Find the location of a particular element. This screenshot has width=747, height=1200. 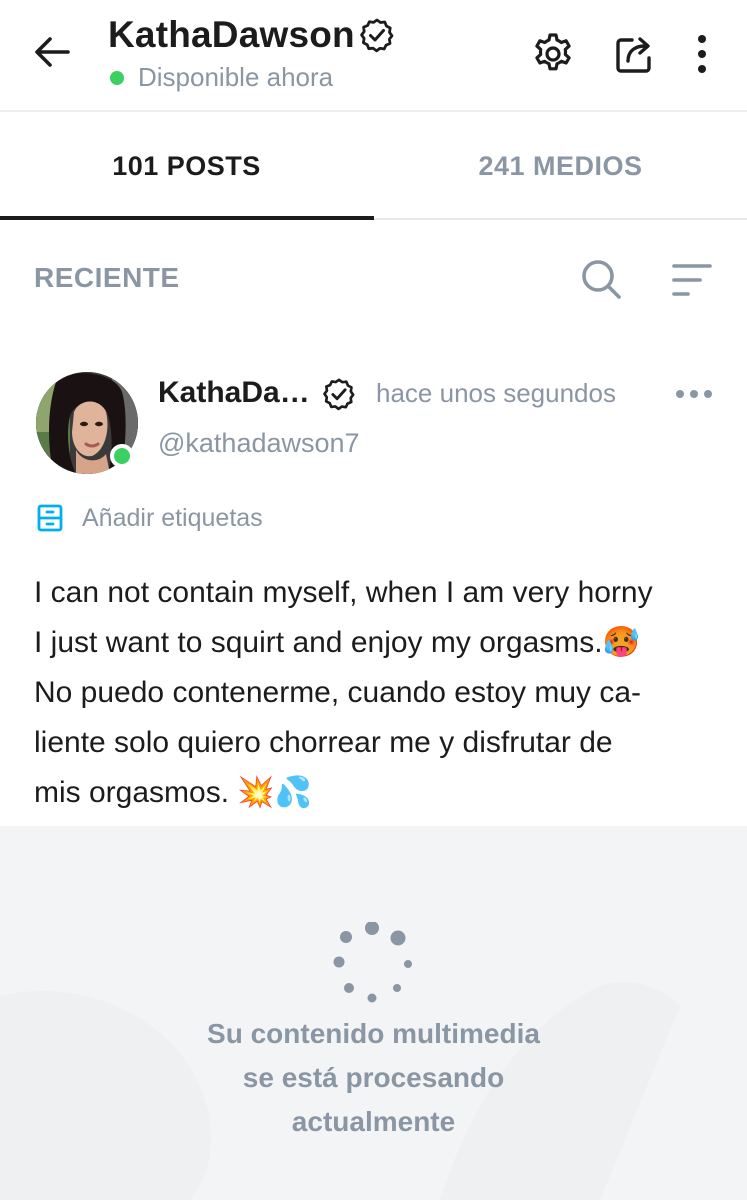

availability-status: Disponible ahora is located at coordinates (251, 77).